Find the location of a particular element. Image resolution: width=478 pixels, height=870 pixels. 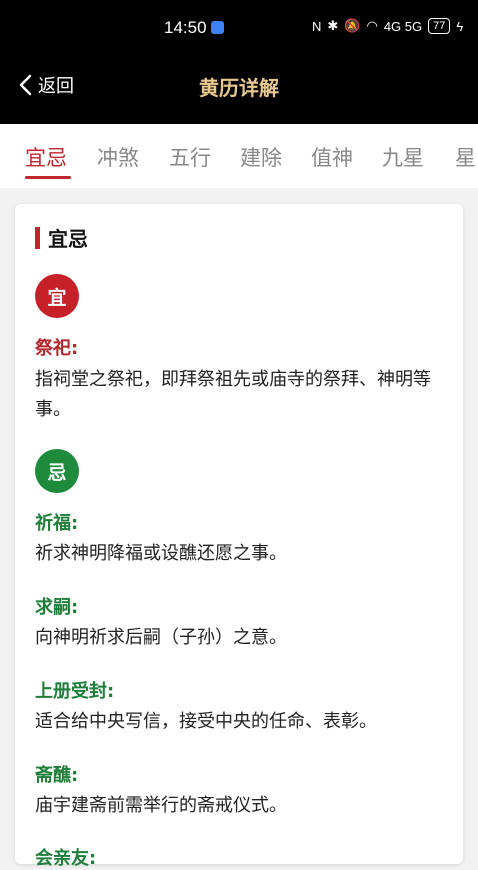

tab-wuxing: 五行 is located at coordinates (190, 157).